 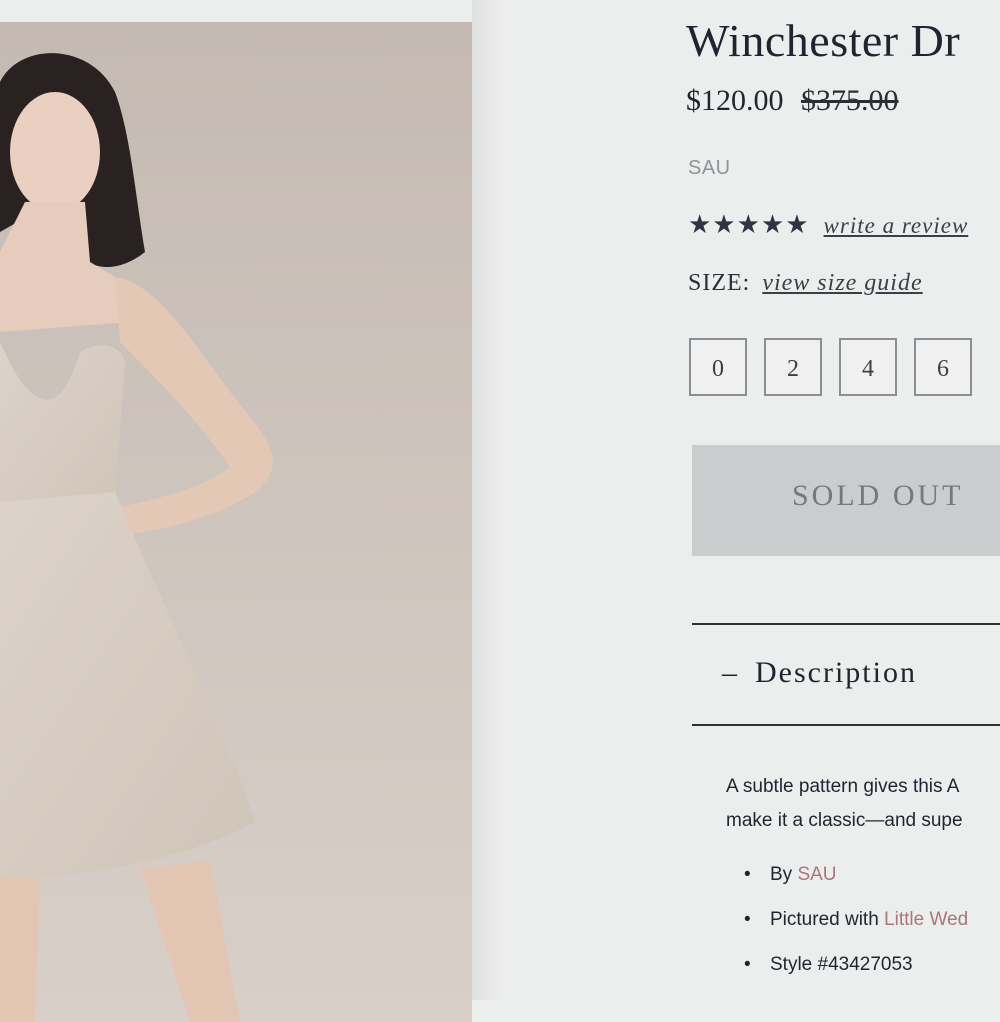 I want to click on list-item: • Style #43427053, so click(x=856, y=970).